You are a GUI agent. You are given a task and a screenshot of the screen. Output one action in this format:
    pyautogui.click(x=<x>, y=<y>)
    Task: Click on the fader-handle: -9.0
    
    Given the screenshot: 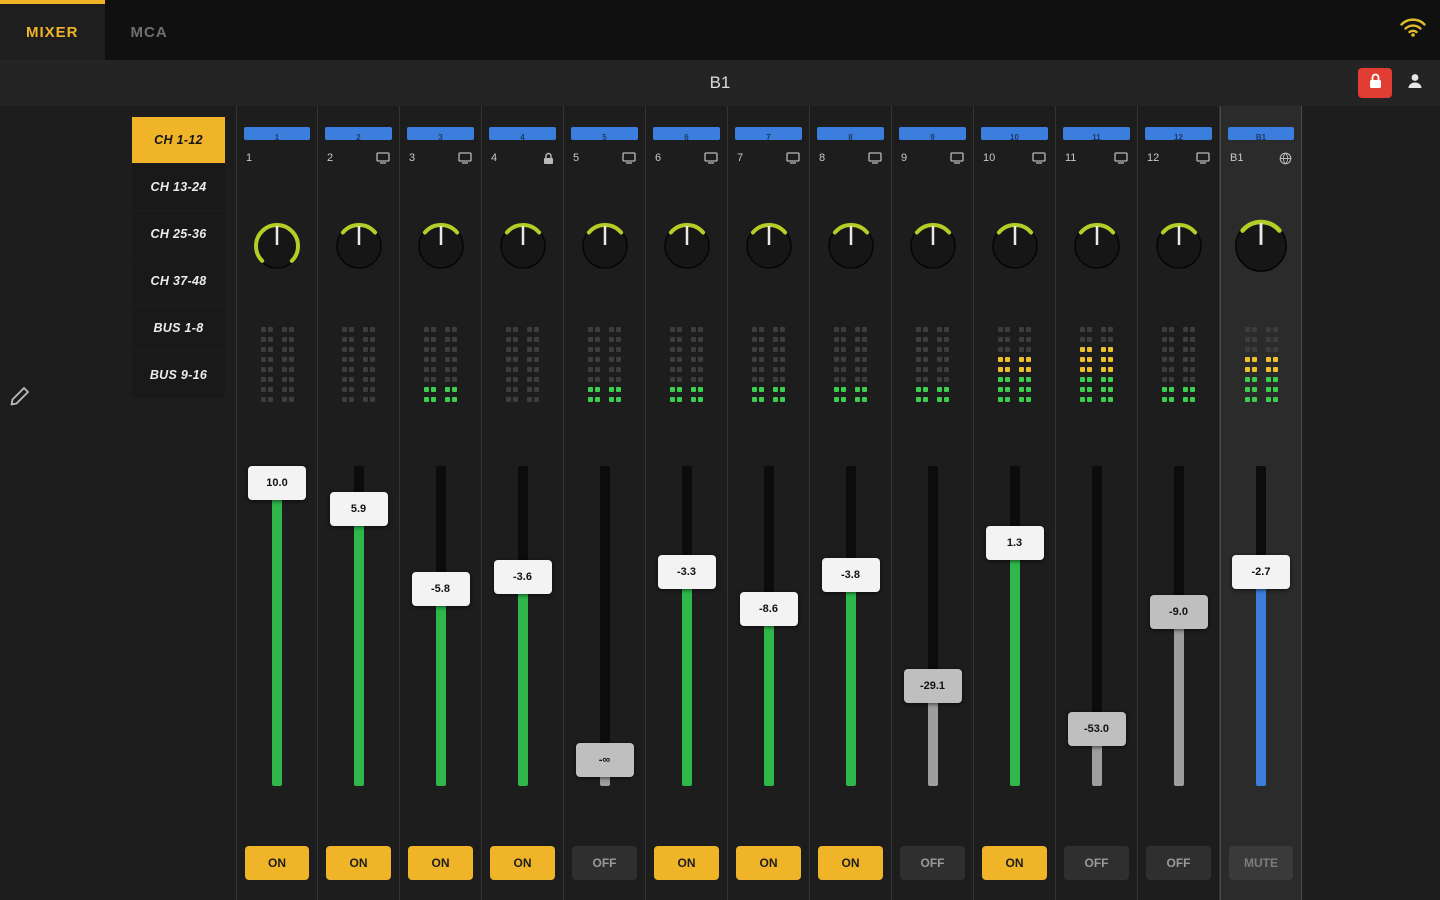 What is the action you would take?
    pyautogui.click(x=1178, y=611)
    